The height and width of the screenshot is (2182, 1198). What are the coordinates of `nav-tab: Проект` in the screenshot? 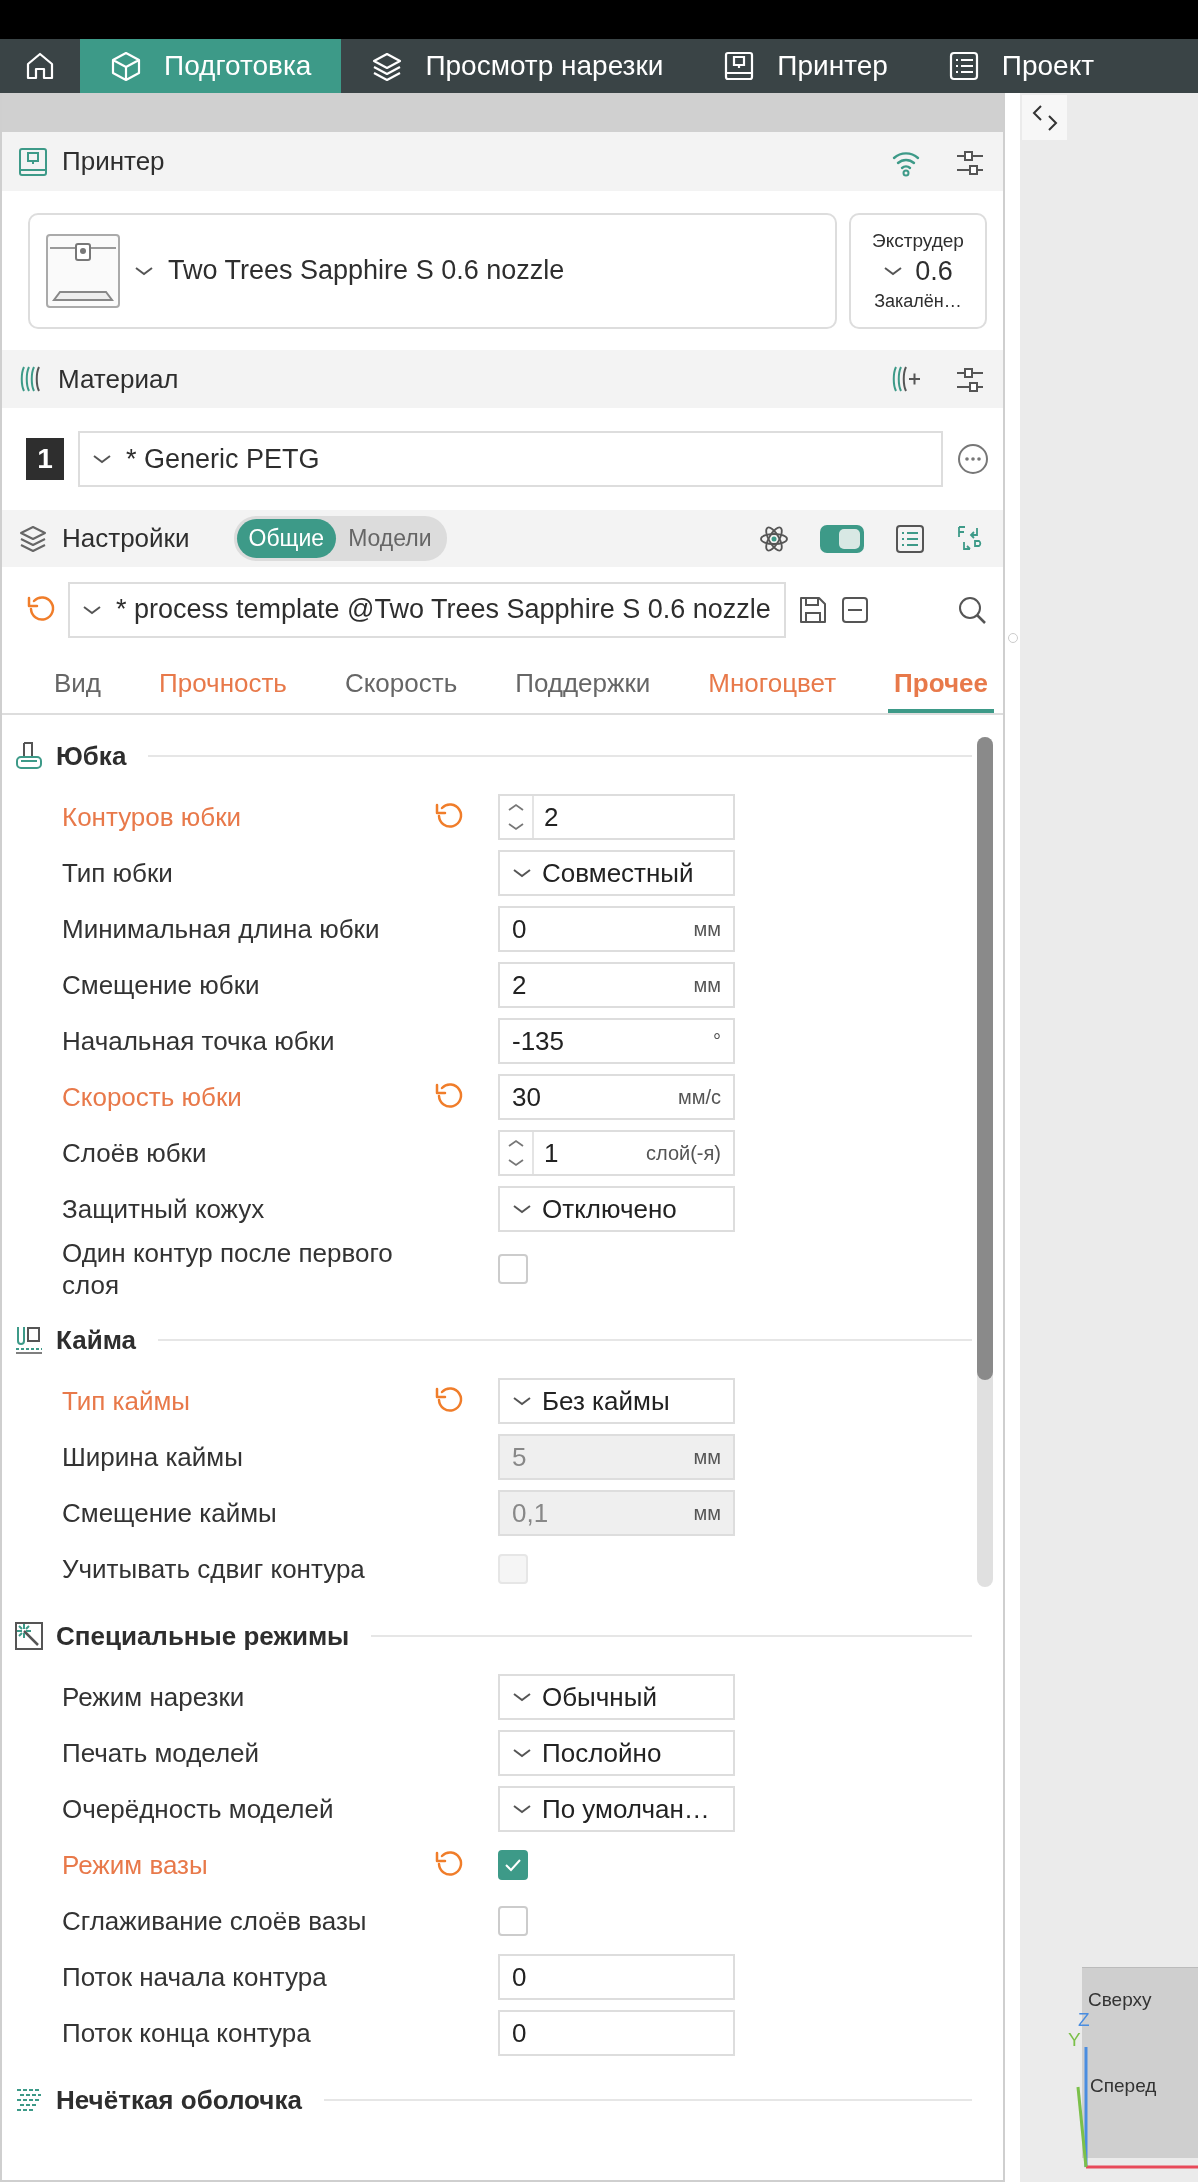 It's located at (1021, 66).